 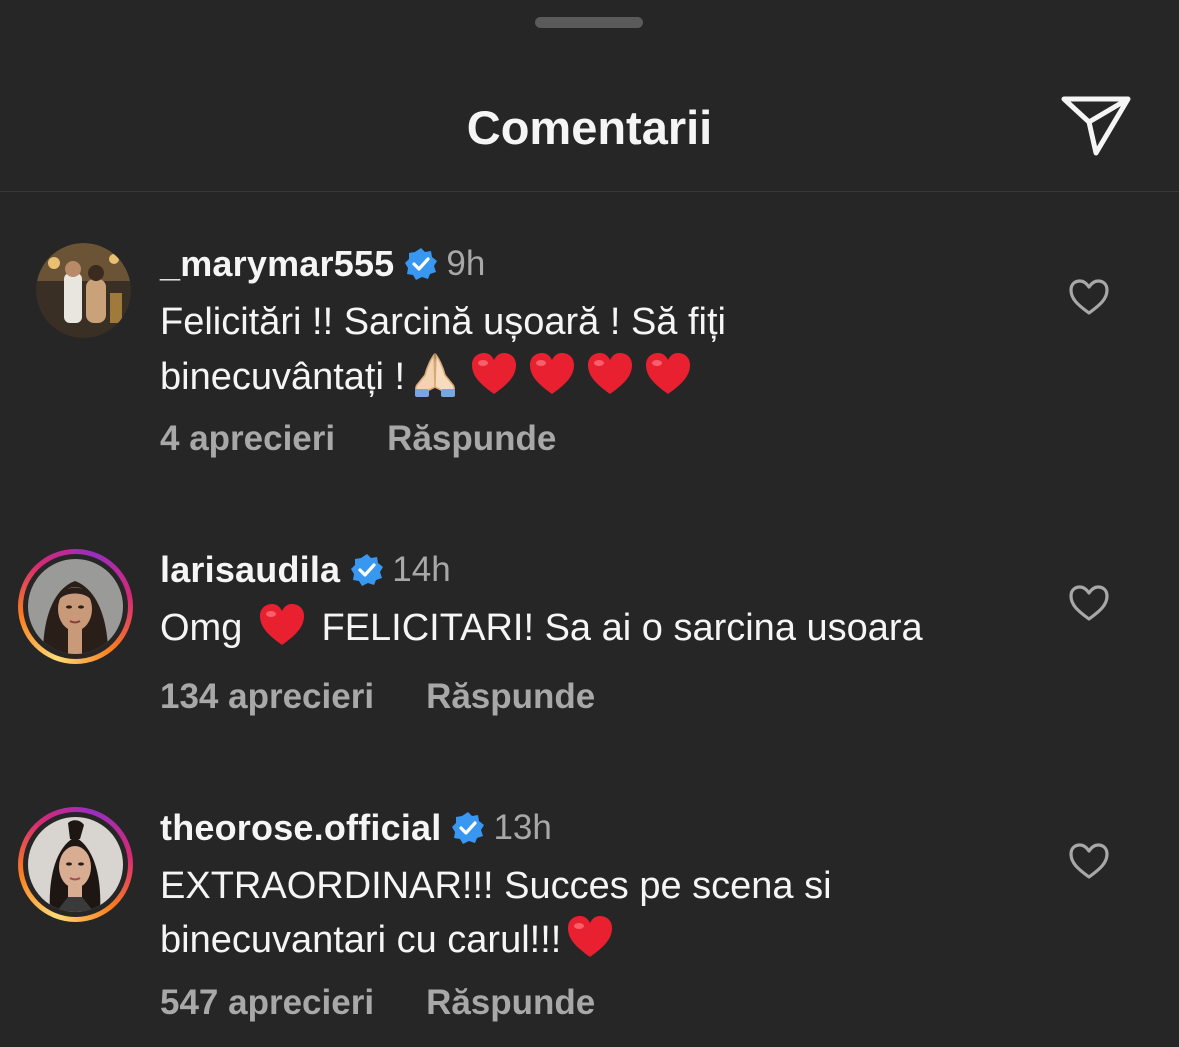 I want to click on comments-header: Comentarii, so click(x=589, y=126).